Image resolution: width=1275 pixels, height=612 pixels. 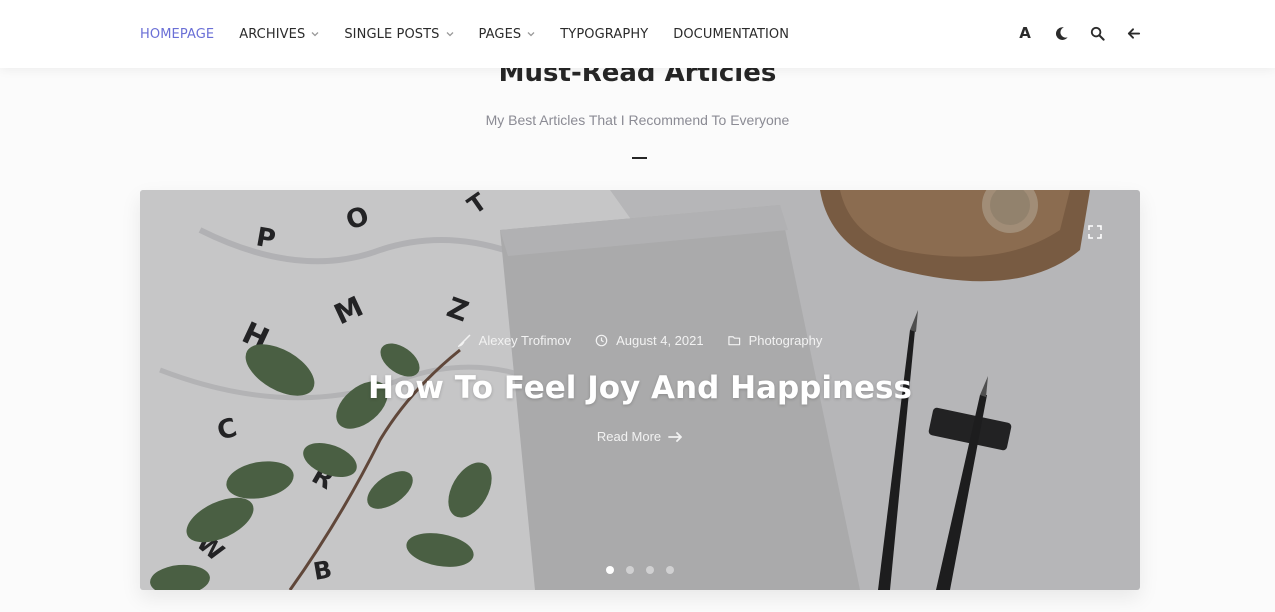 What do you see at coordinates (1095, 232) in the screenshot?
I see `fullscreen-icon` at bounding box center [1095, 232].